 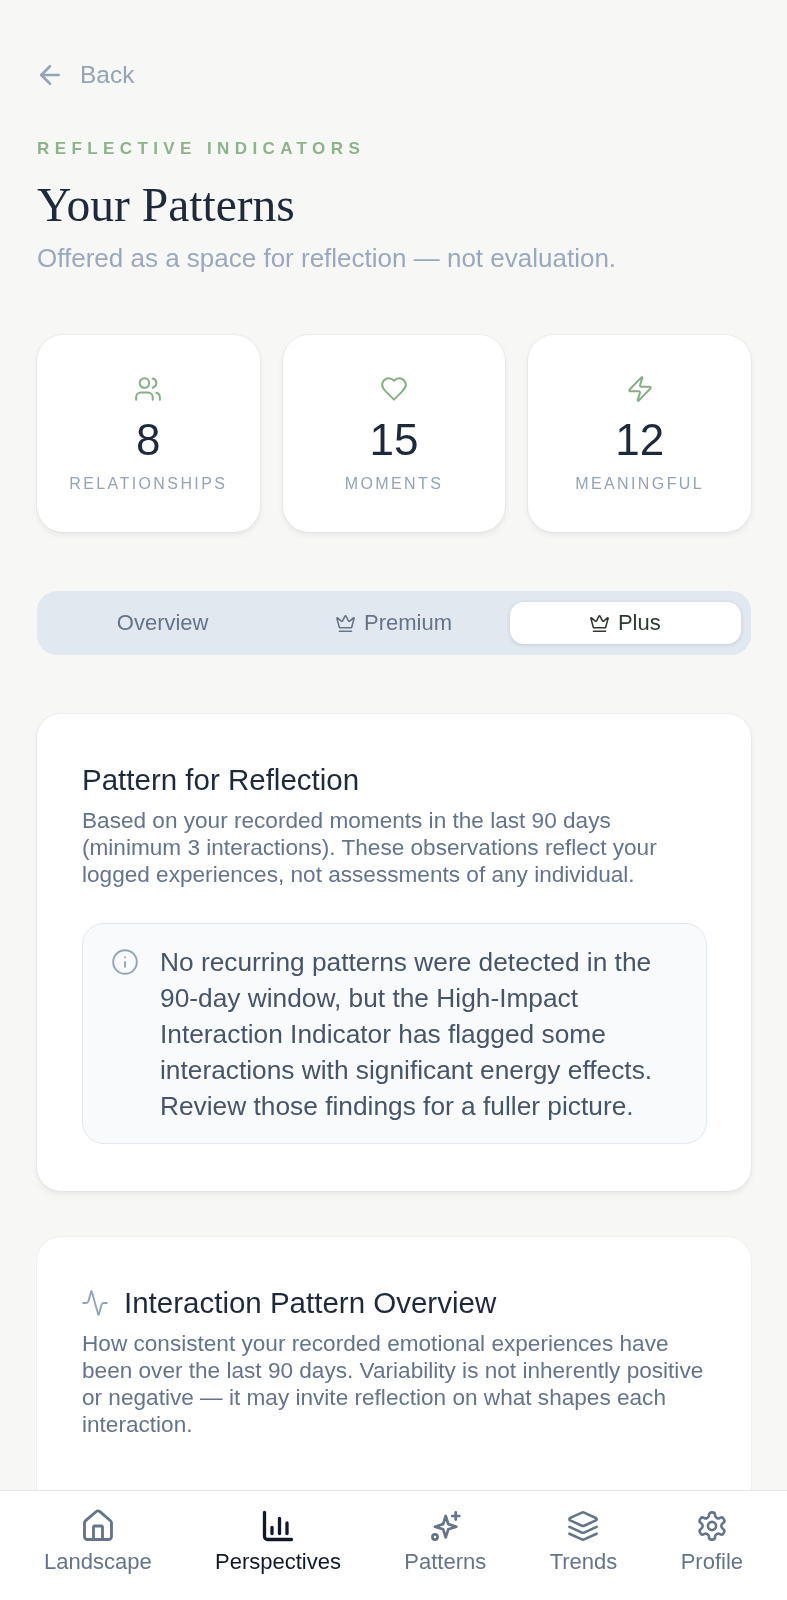 I want to click on info-text: No recurring patterns were detected in the 90-day window, but the High-Impact Interaction Indicator has flagged some interactions with significant energy effects. Review those findings for a fuller picture., so click(x=407, y=1034).